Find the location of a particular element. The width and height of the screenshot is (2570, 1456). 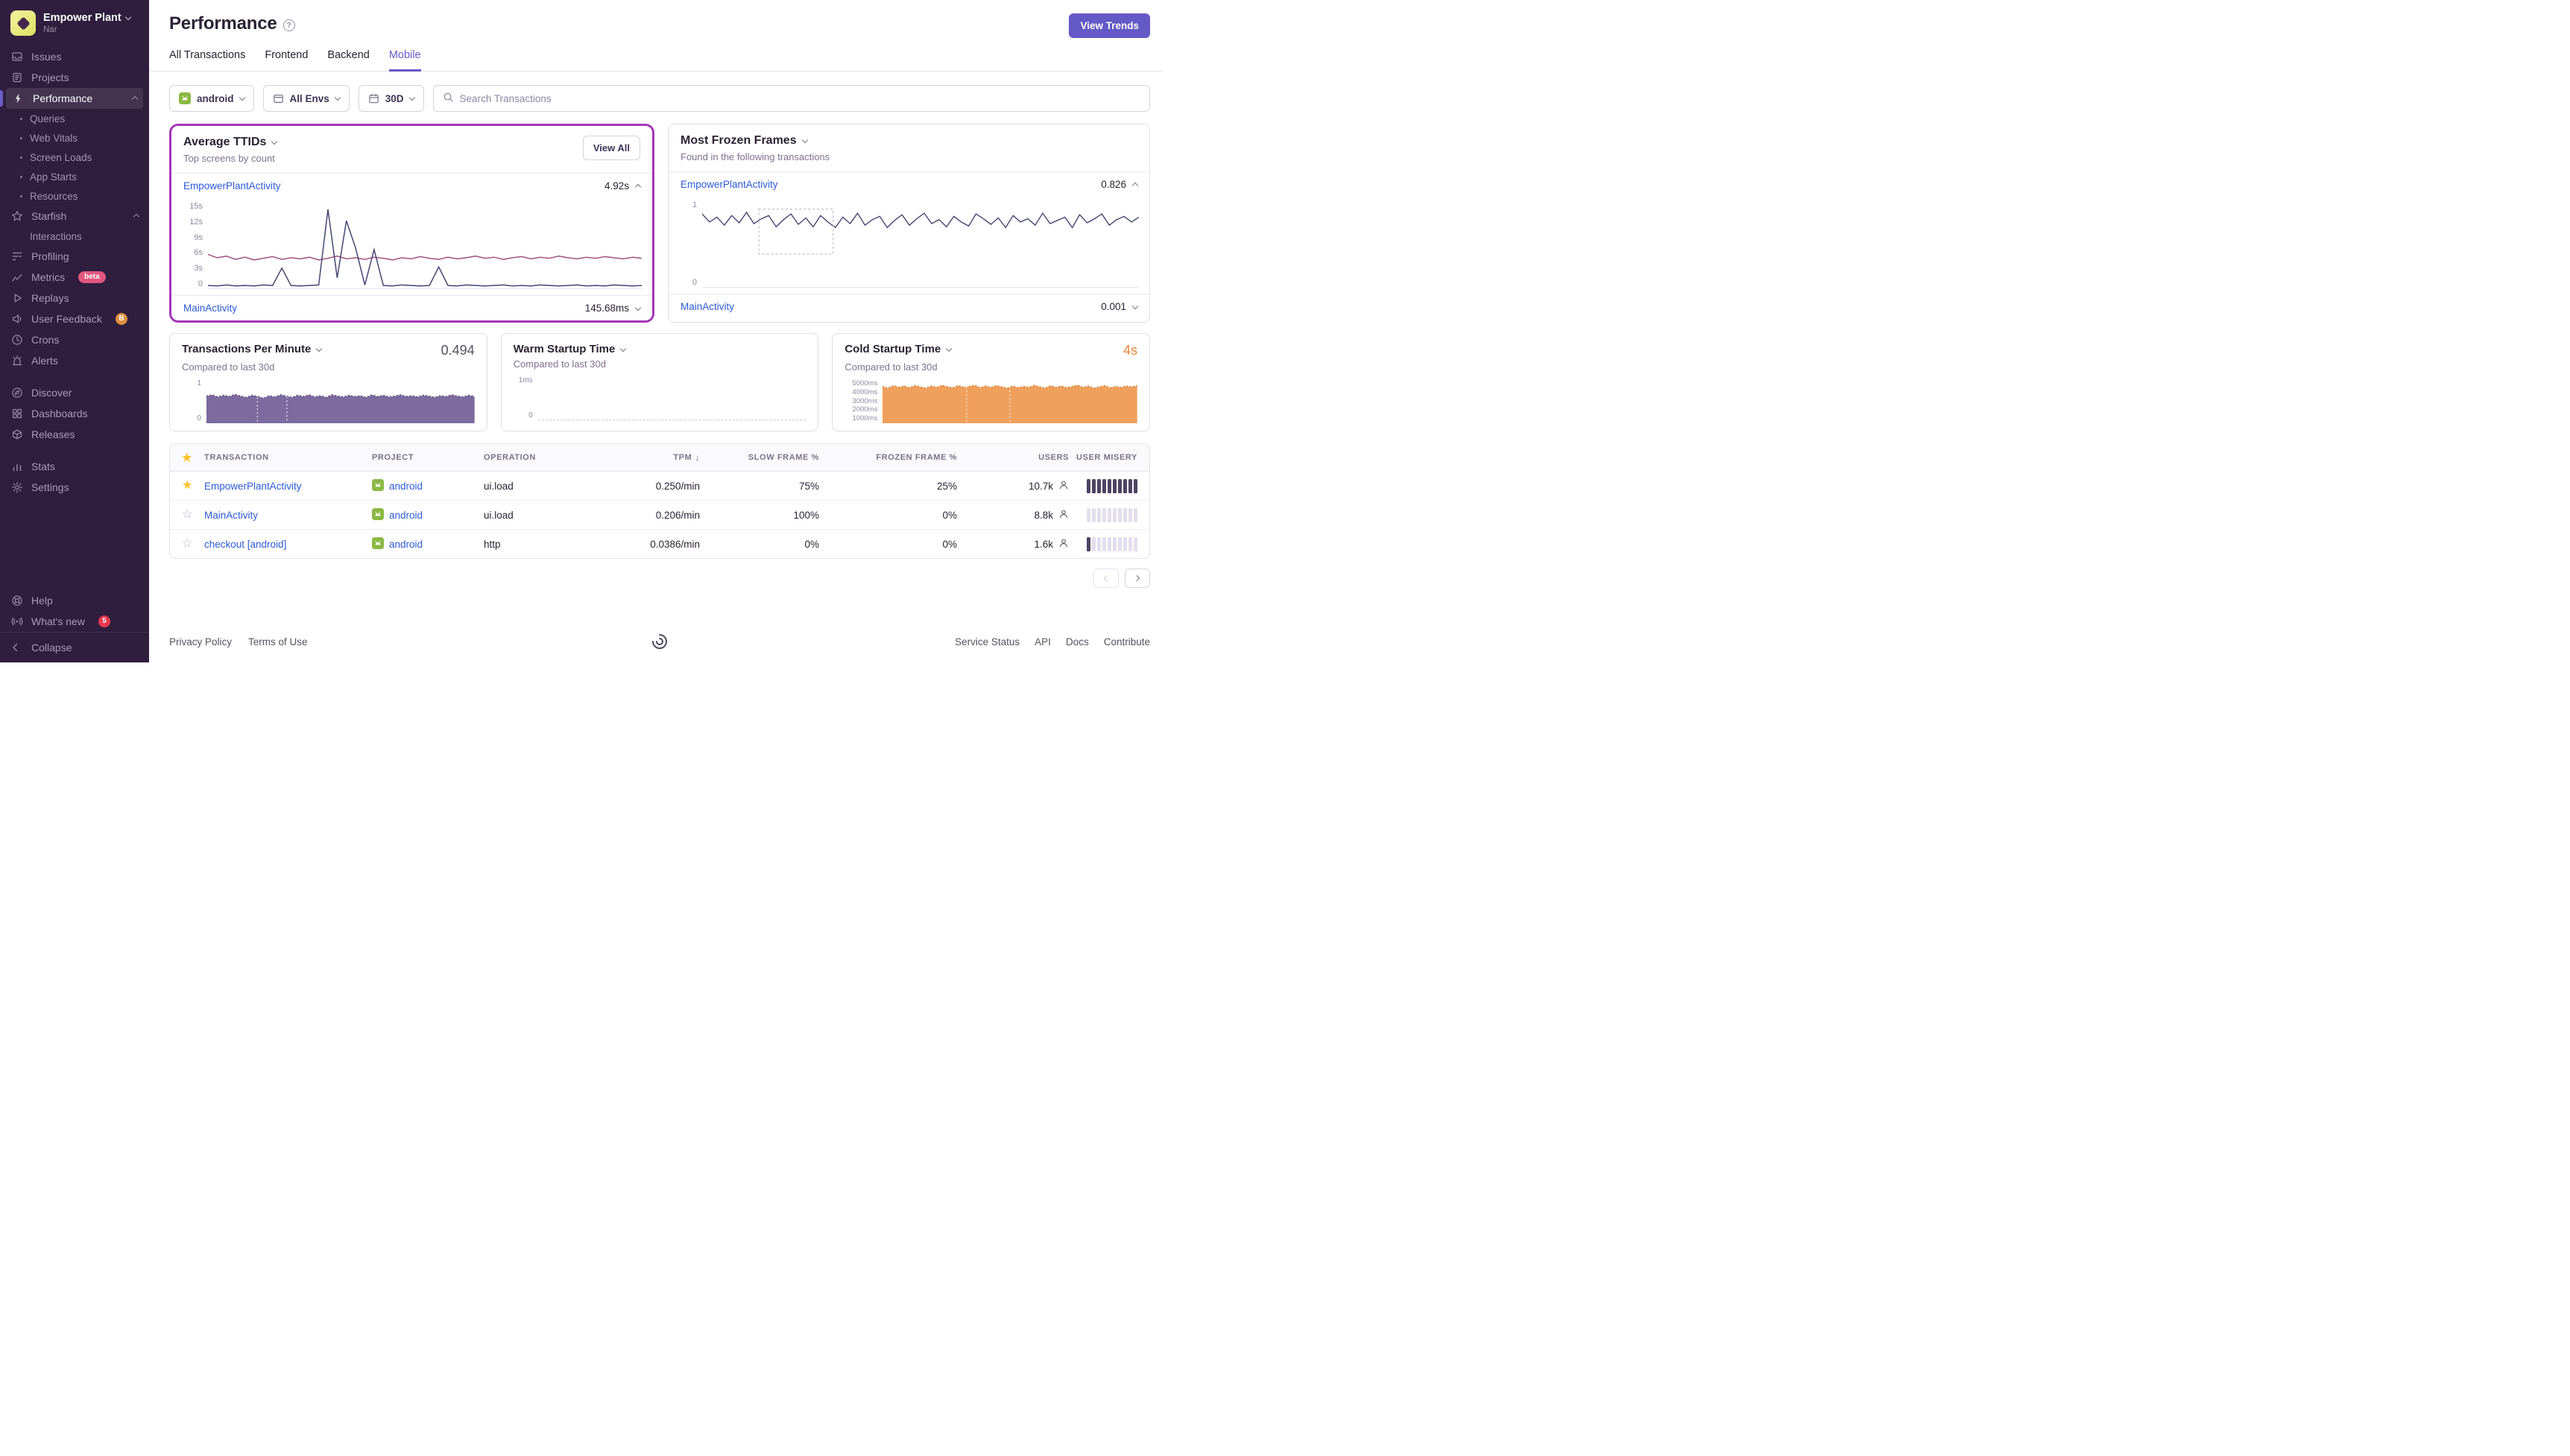

sidebar-item-alerts: Alerts is located at coordinates (74, 360).